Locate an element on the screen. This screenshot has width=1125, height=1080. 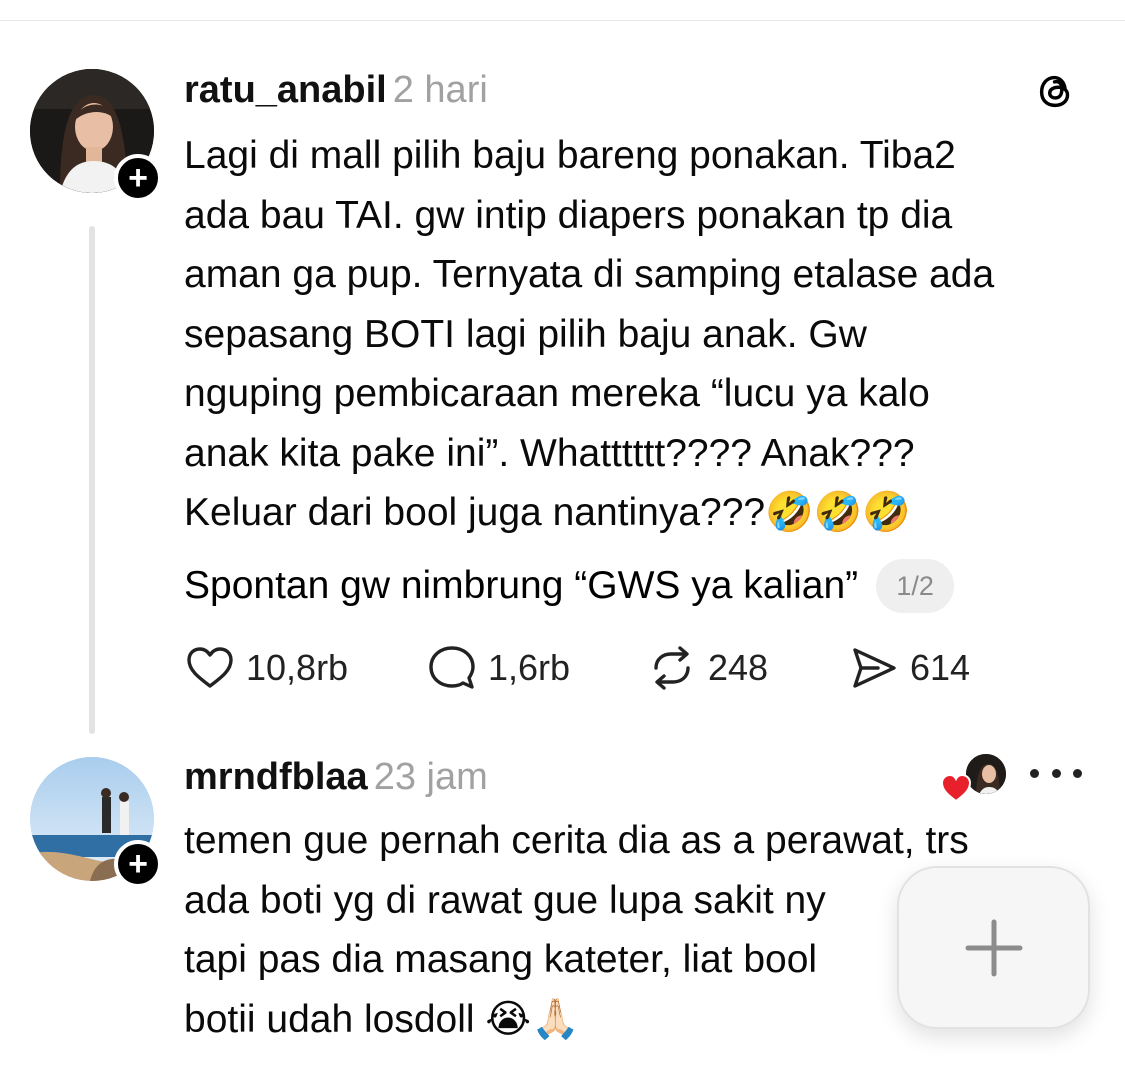
username: ratu_anabil is located at coordinates (285, 90).